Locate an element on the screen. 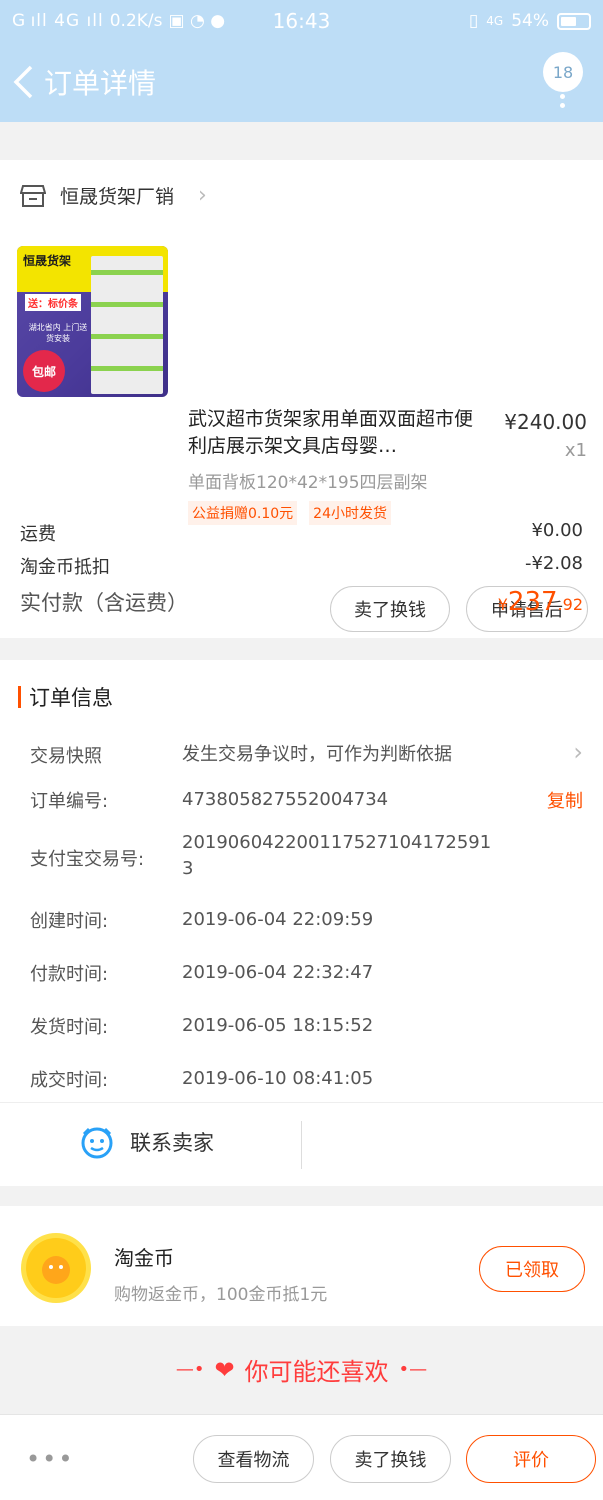 The height and width of the screenshot is (1500, 603). coin-card: 淘金币 购物返金币，100金币抵1元 已领取 is located at coordinates (301, 1266).